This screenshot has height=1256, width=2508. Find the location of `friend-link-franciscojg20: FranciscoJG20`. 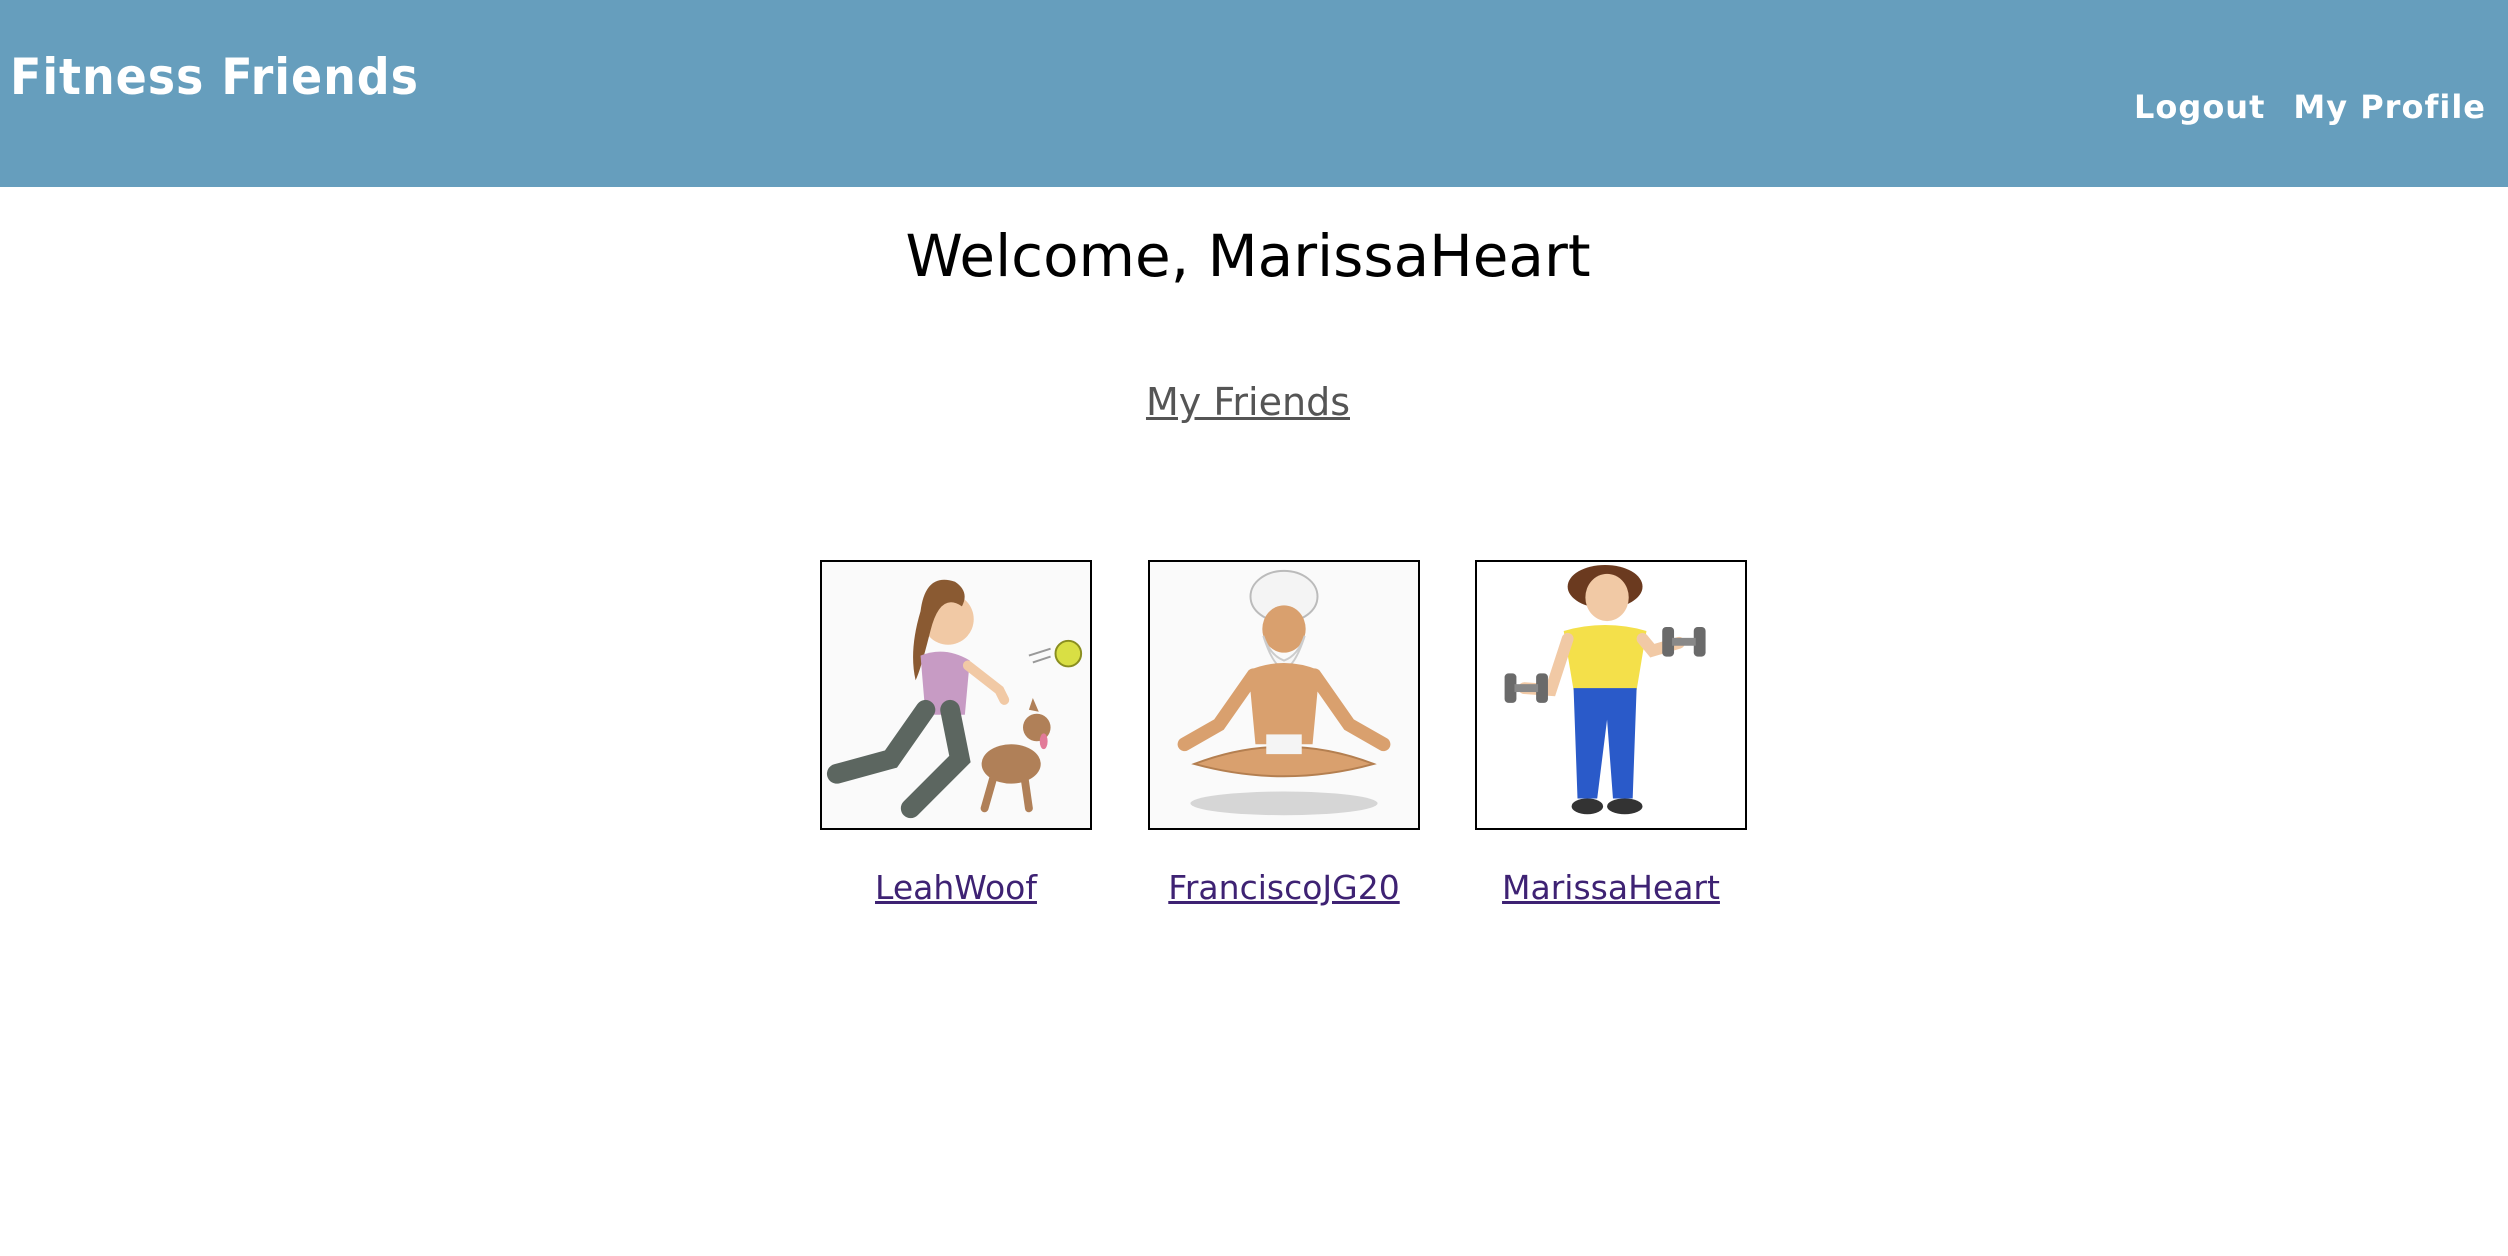

friend-link-franciscojg20: FranciscoJG20 is located at coordinates (1283, 887).